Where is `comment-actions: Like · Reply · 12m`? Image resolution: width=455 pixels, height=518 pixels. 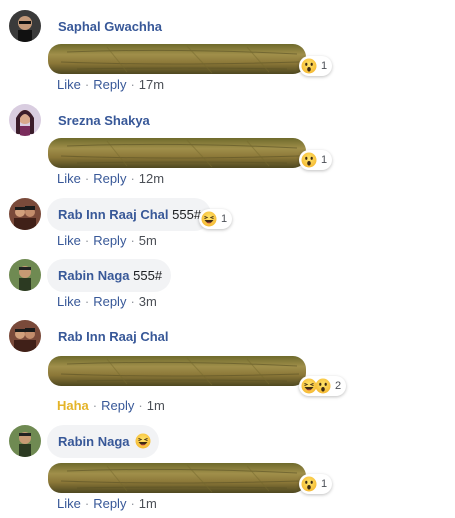
comment-actions: Like · Reply · 12m is located at coordinates (111, 178).